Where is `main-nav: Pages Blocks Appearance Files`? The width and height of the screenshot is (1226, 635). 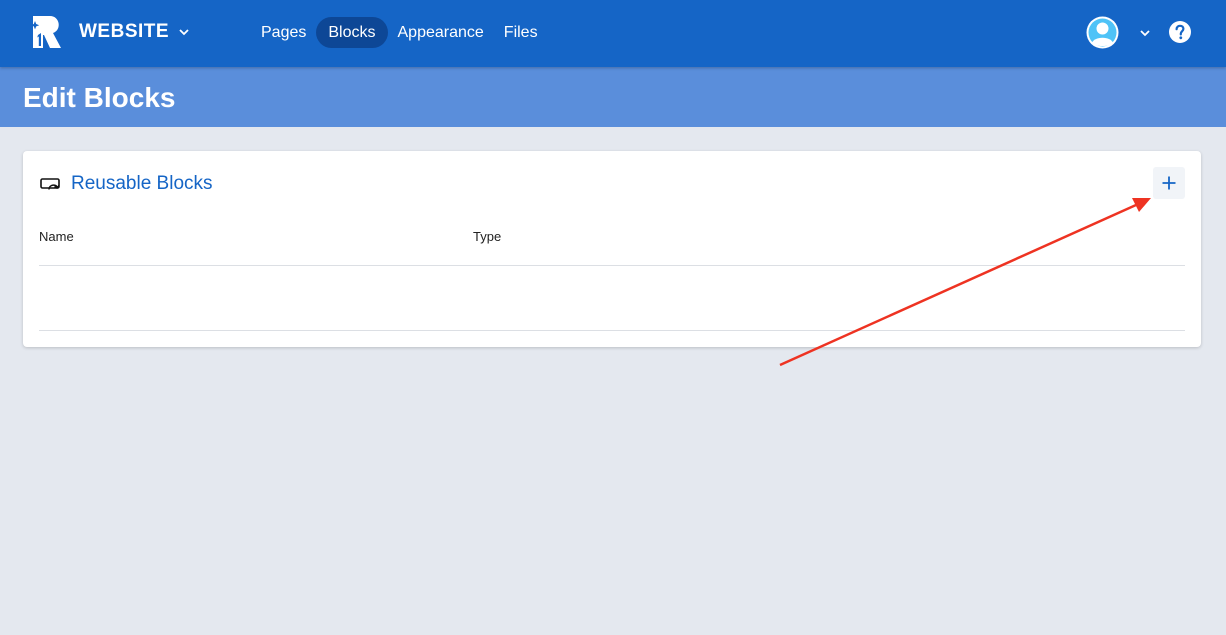 main-nav: Pages Blocks Appearance Files is located at coordinates (399, 32).